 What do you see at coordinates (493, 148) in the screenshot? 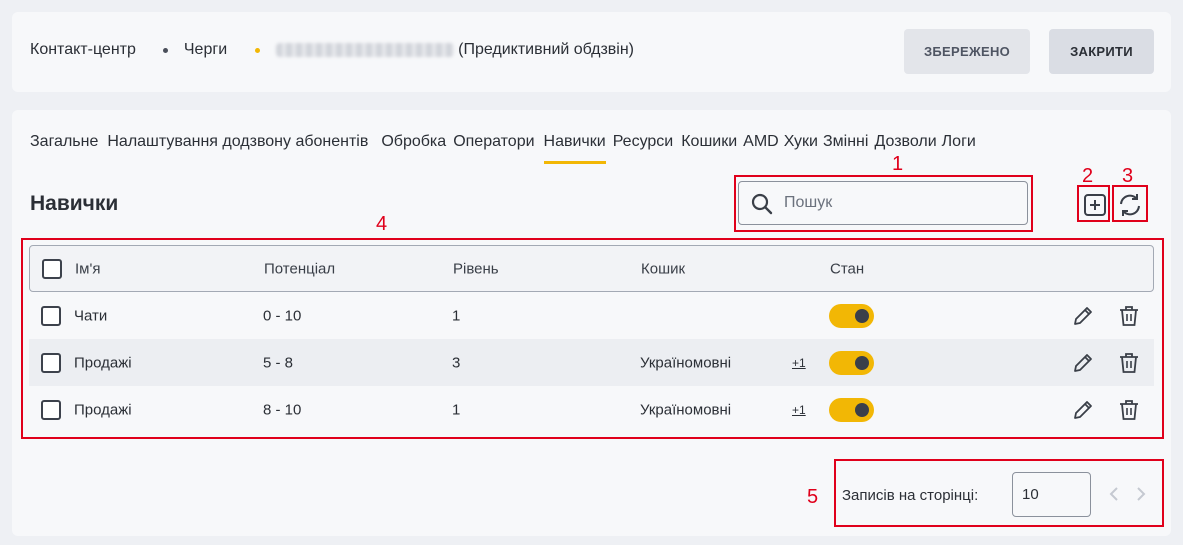
I see `tab-operators: Оператори` at bounding box center [493, 148].